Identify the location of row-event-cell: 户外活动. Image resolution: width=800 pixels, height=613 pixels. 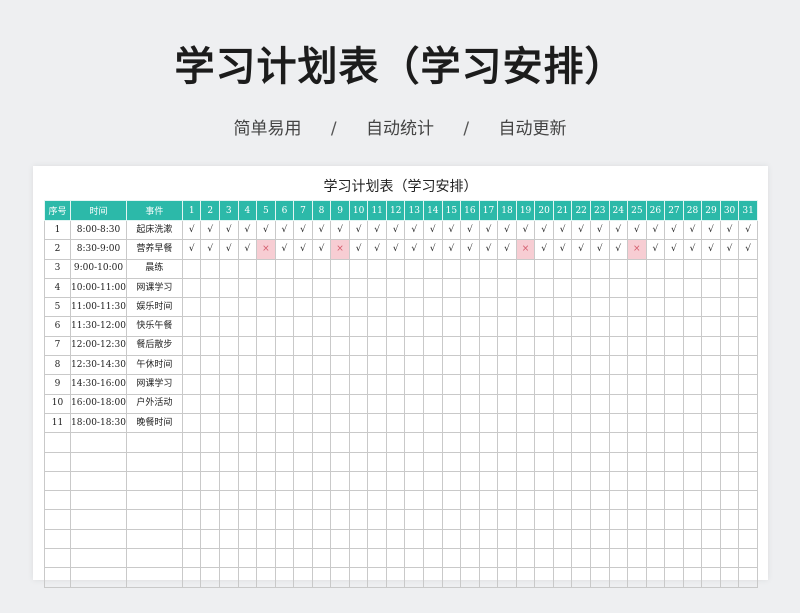
(154, 403).